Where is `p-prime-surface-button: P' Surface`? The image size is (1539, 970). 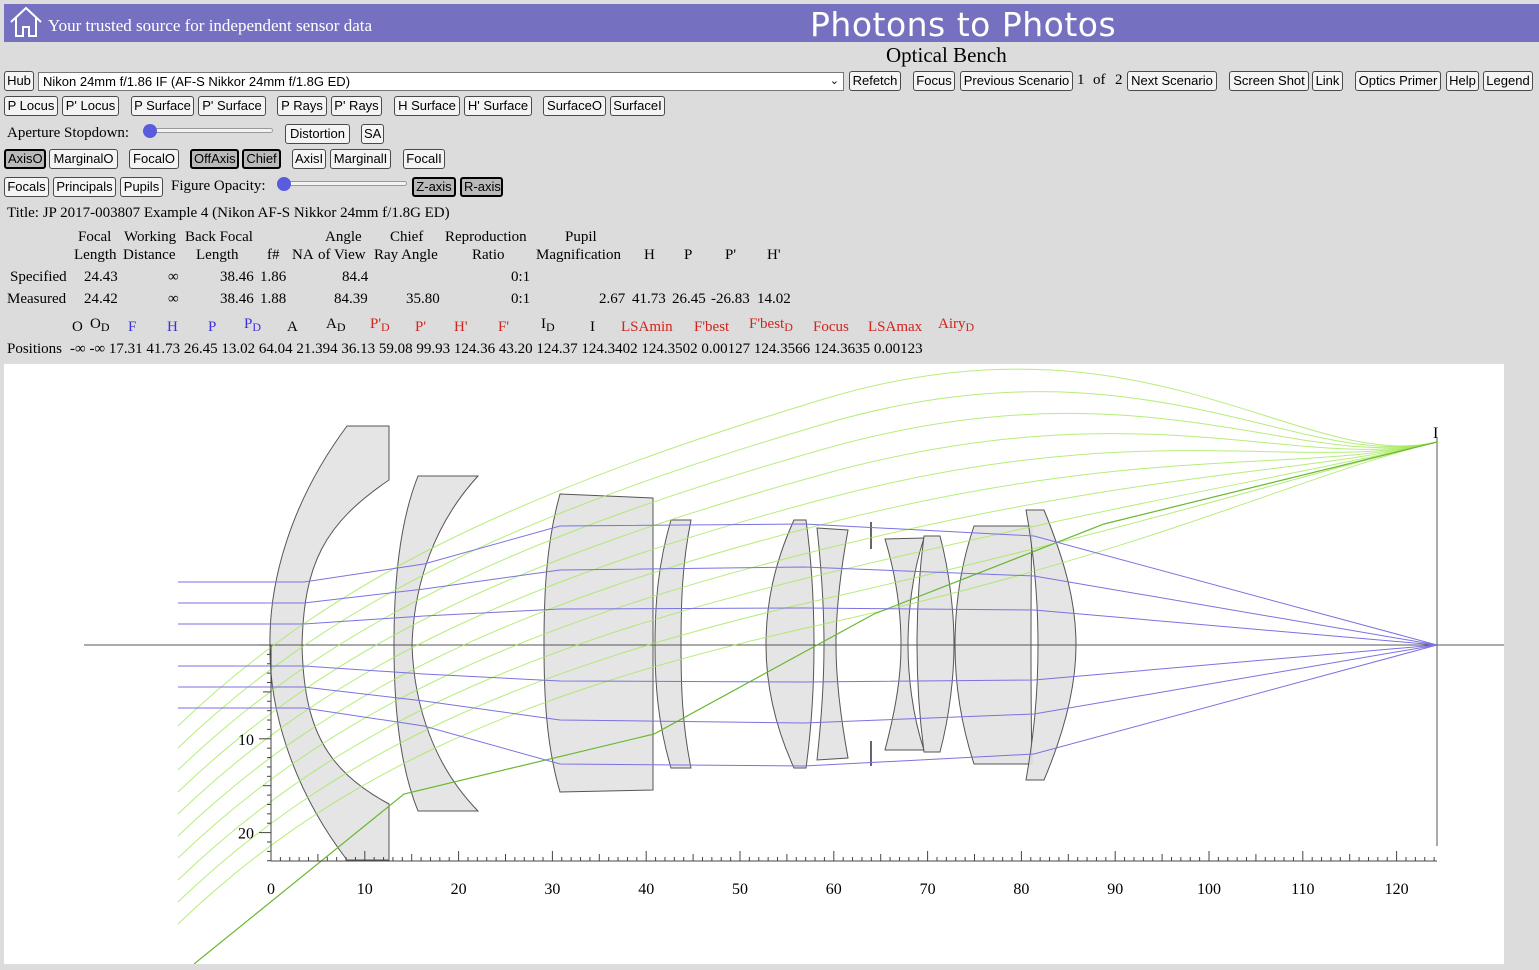 p-prime-surface-button: P' Surface is located at coordinates (232, 106).